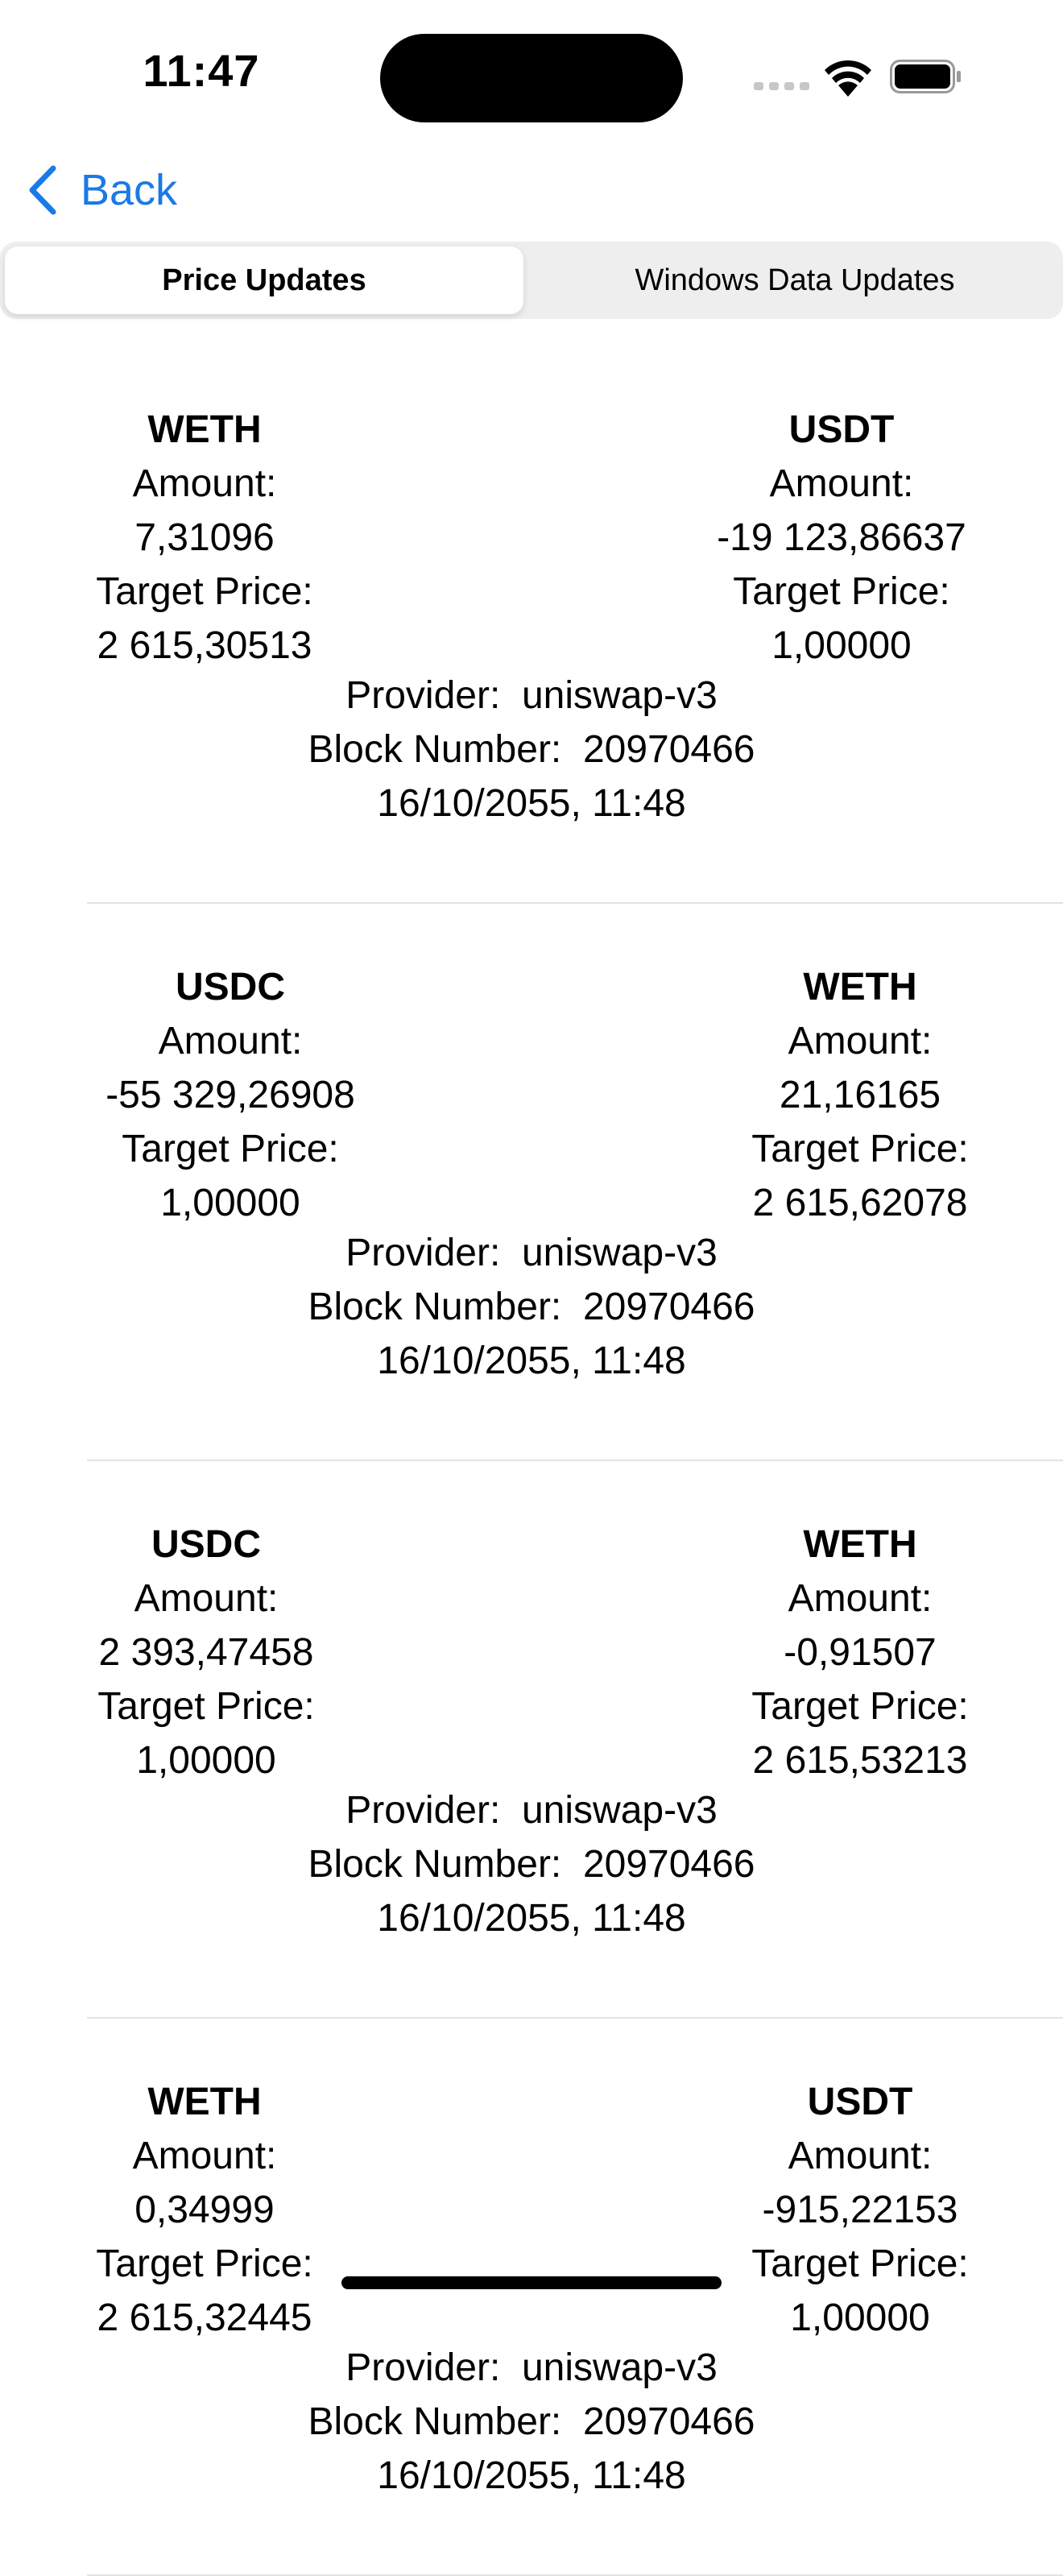 This screenshot has width=1063, height=2576. I want to click on target-price-value: 2 615,53213, so click(860, 1760).